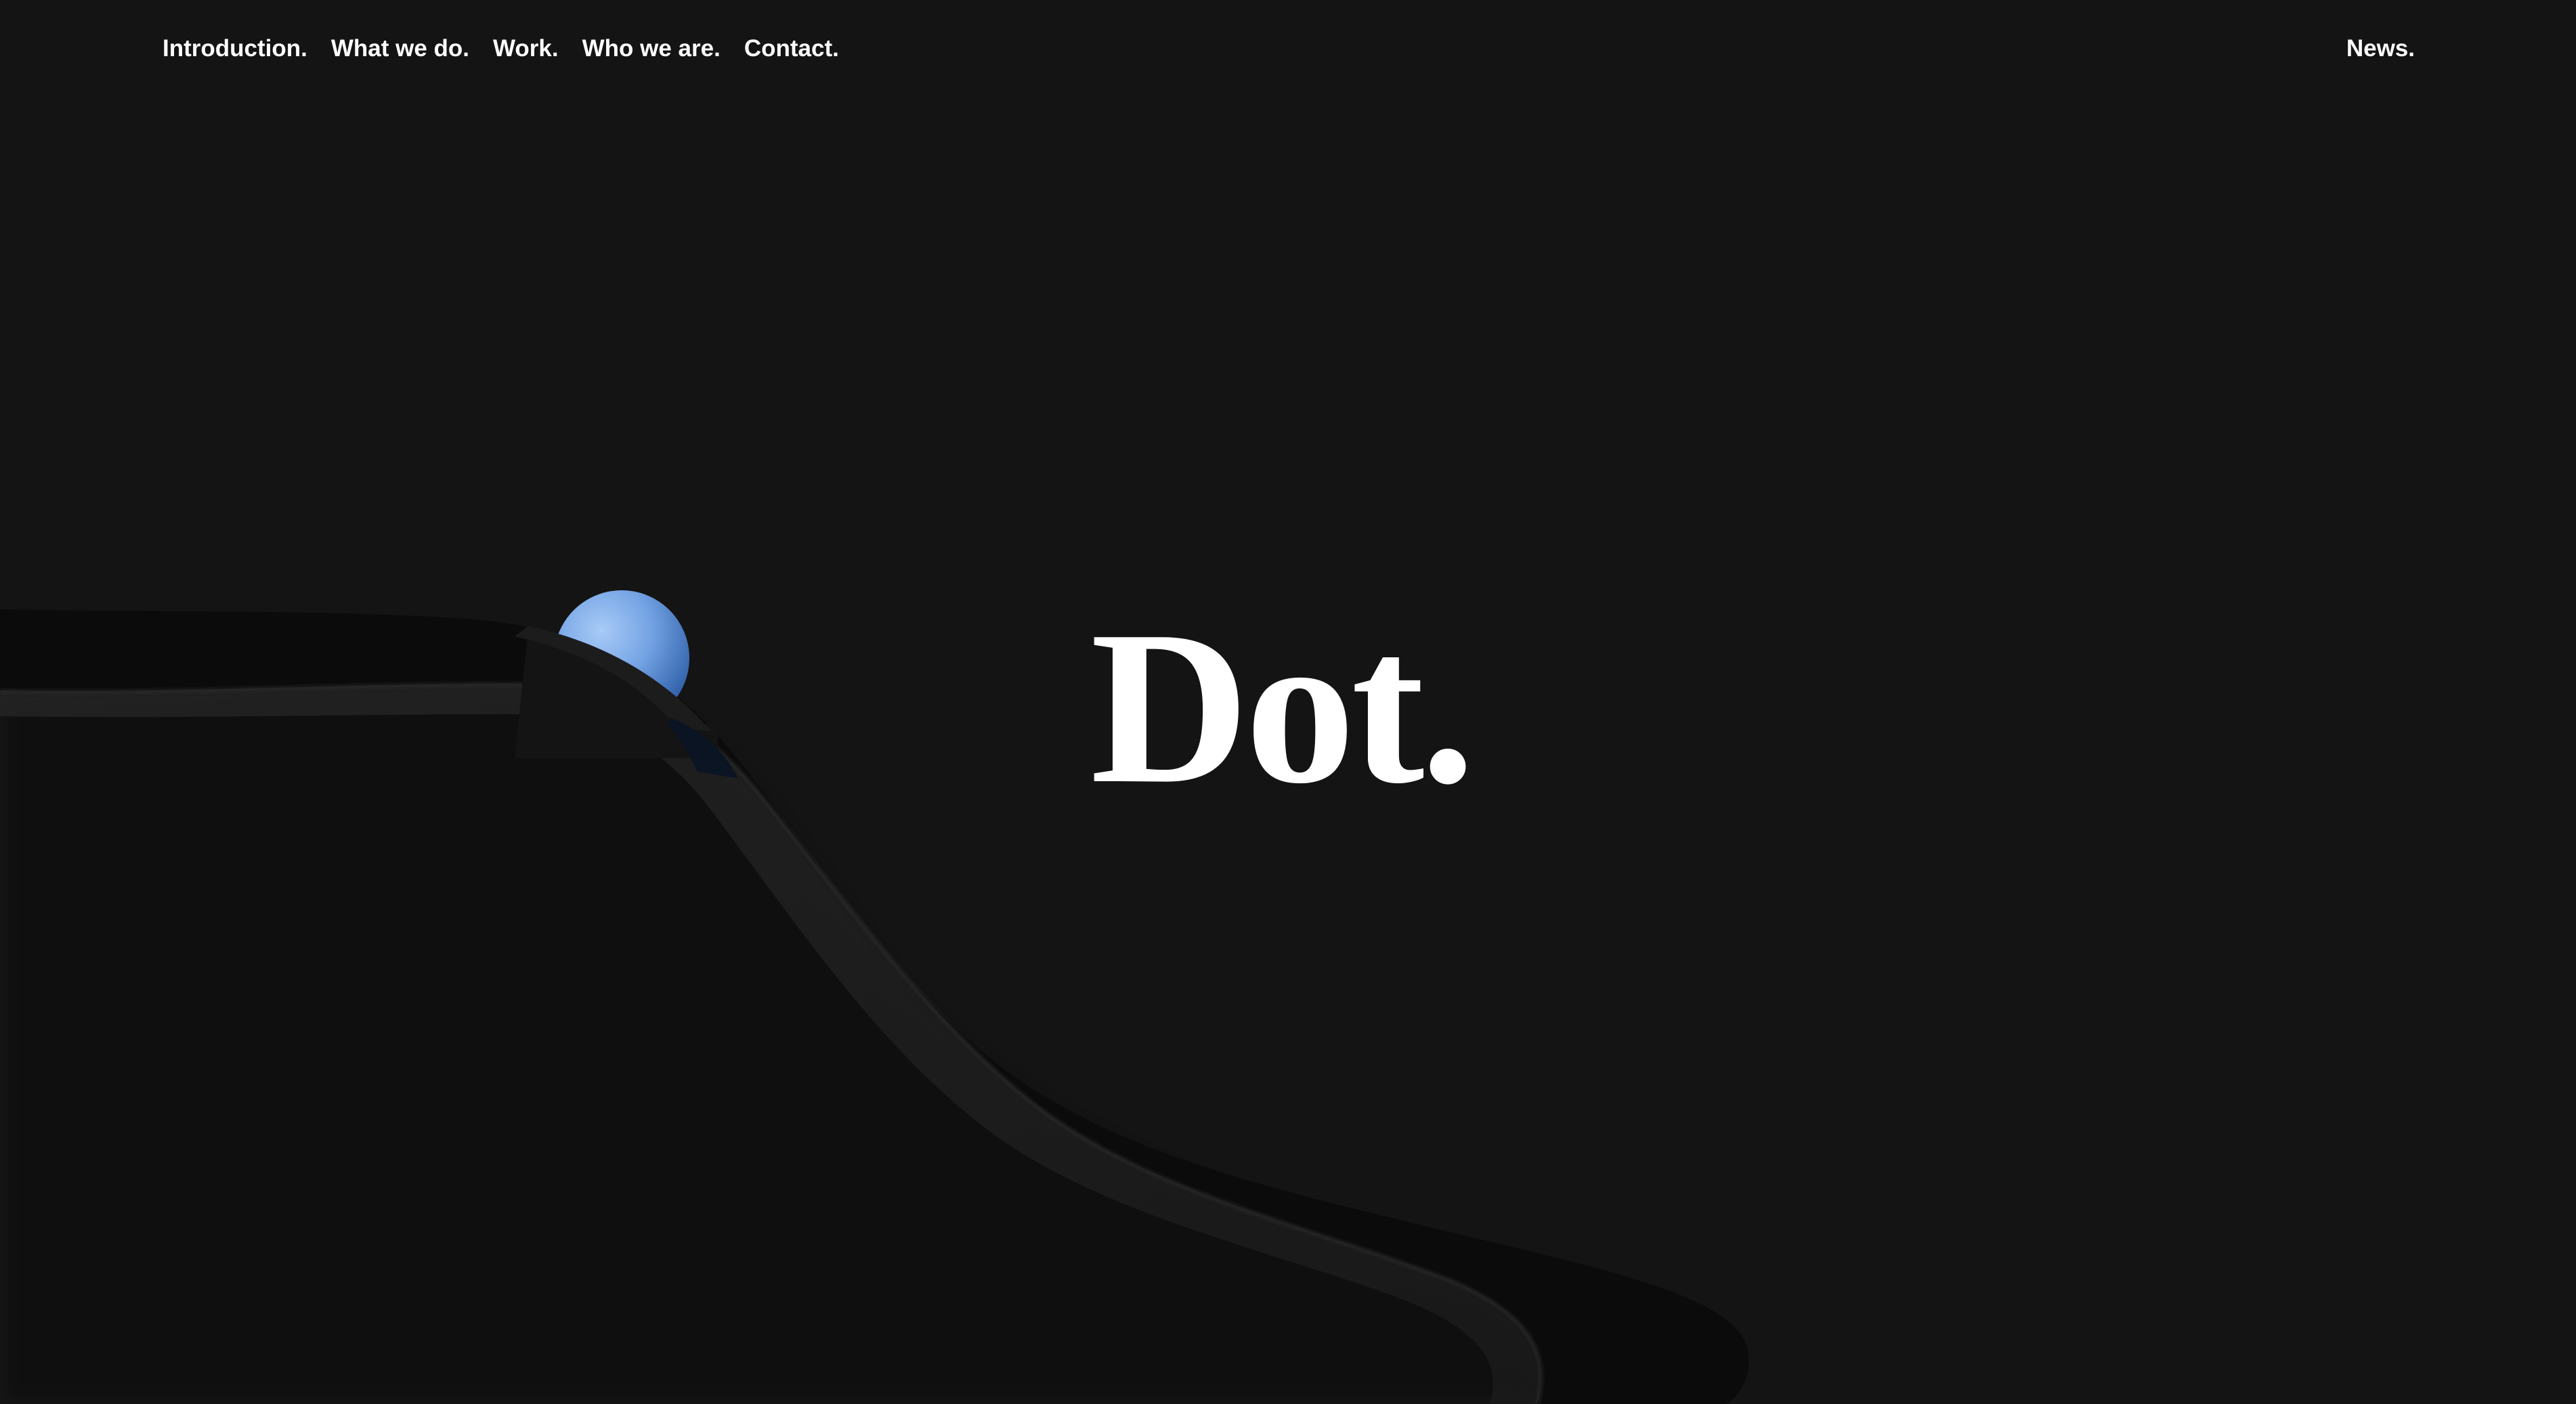 This screenshot has width=2576, height=1404. What do you see at coordinates (1283, 707) in the screenshot?
I see `brand-logo-text: Dot.` at bounding box center [1283, 707].